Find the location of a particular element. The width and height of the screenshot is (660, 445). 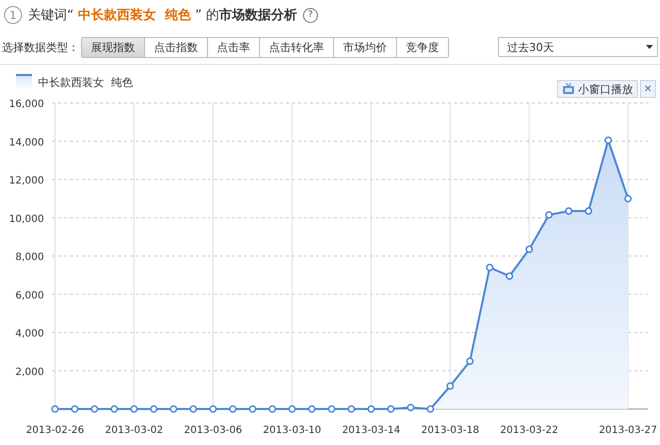

x-axis-label: 2013-02-26 is located at coordinates (55, 430).